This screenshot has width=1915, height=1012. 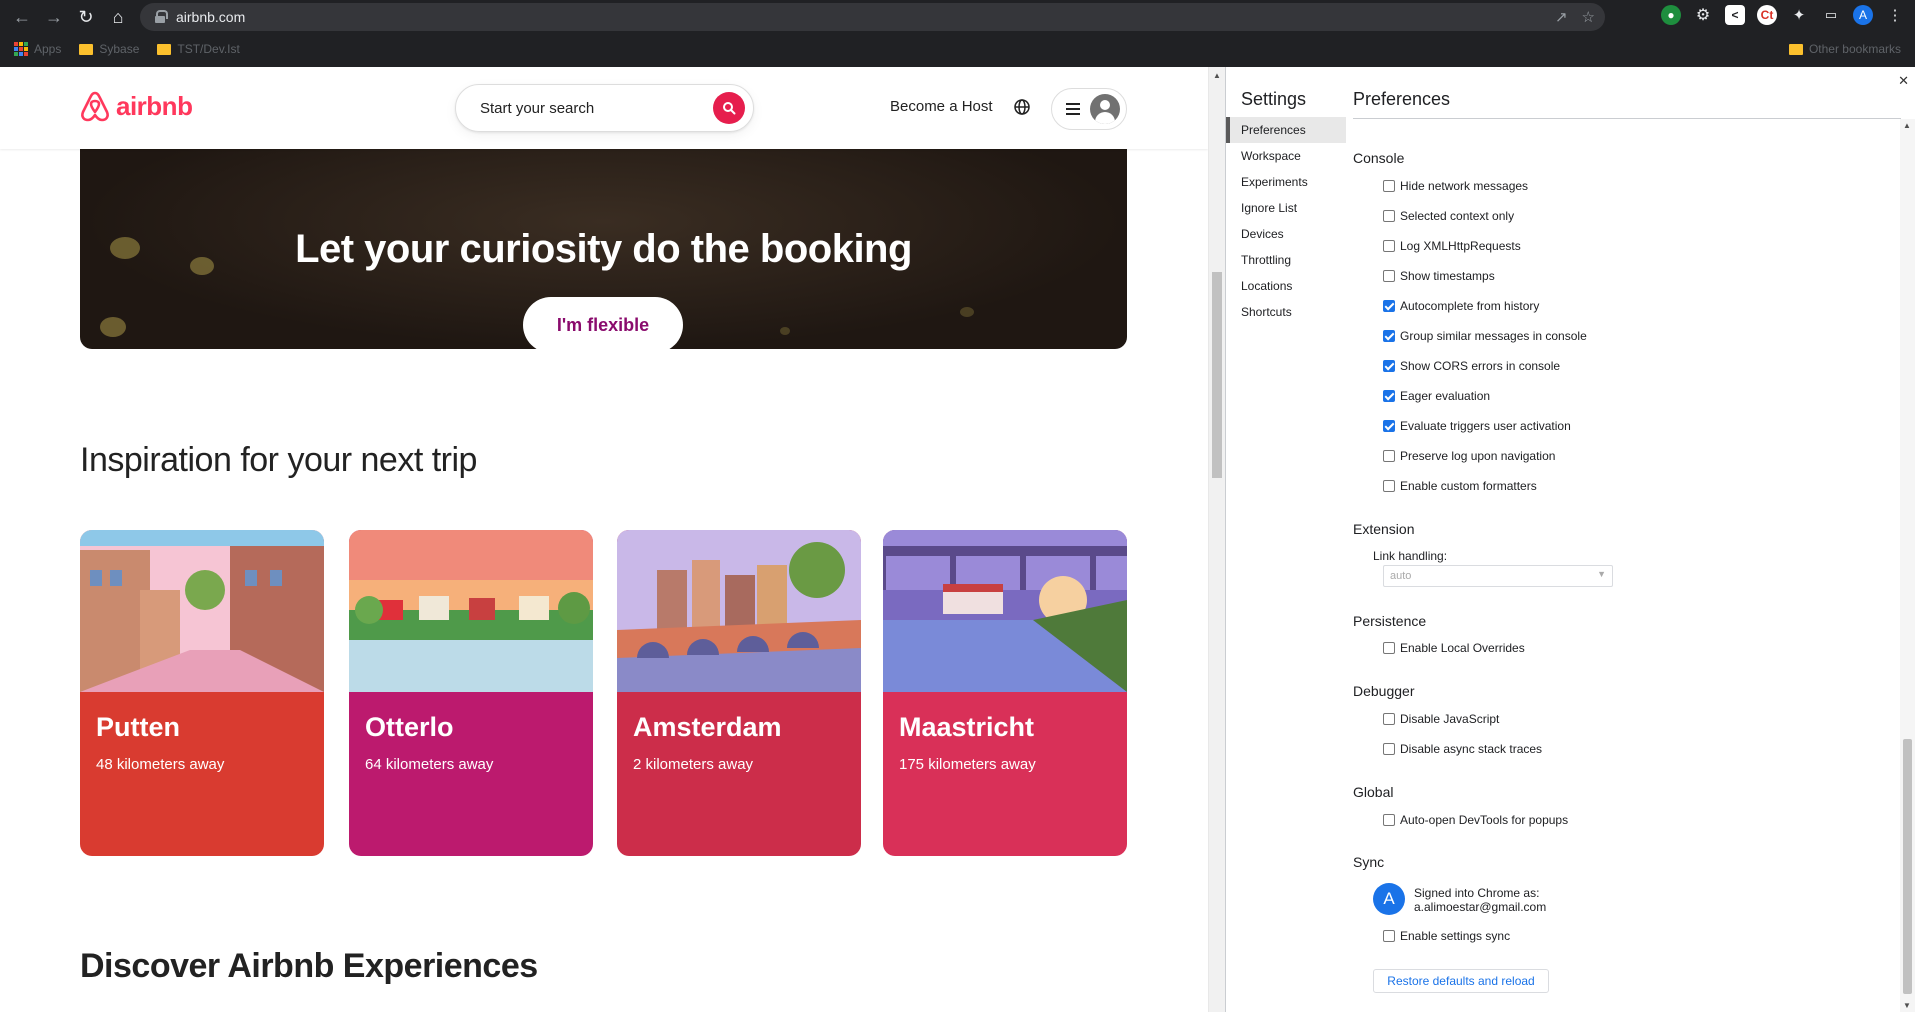 What do you see at coordinates (872, 17) in the screenshot?
I see `address-bar: airbnb.com ↗ ☆` at bounding box center [872, 17].